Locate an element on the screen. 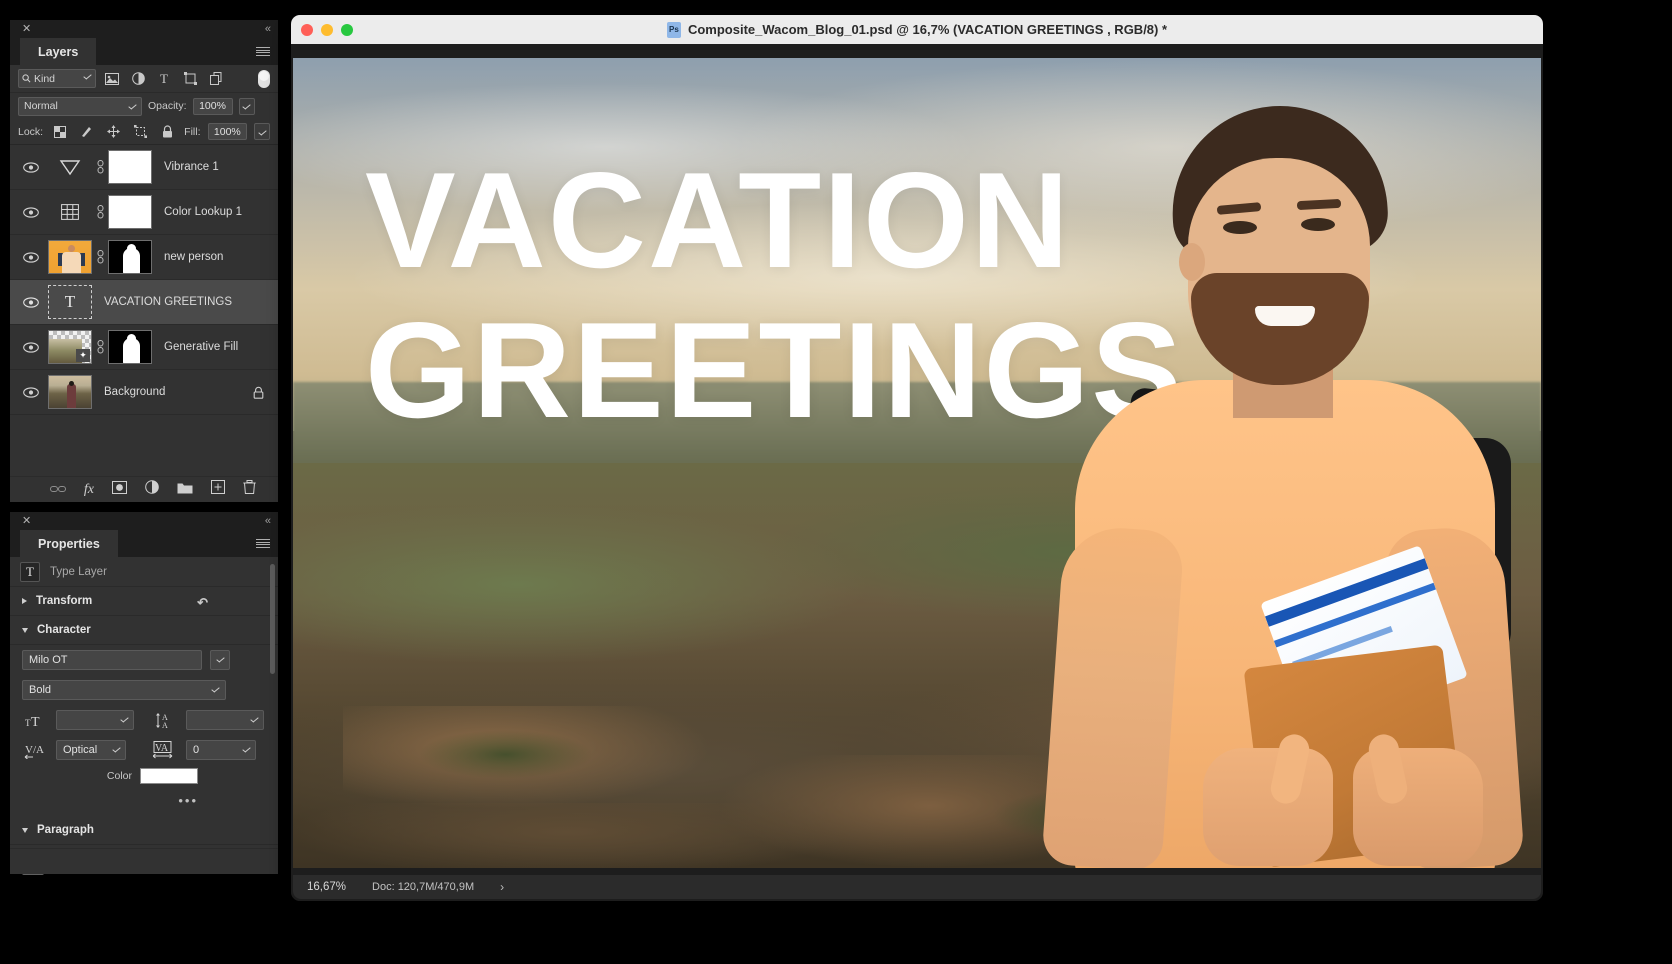  new-group-icon is located at coordinates (185, 490).